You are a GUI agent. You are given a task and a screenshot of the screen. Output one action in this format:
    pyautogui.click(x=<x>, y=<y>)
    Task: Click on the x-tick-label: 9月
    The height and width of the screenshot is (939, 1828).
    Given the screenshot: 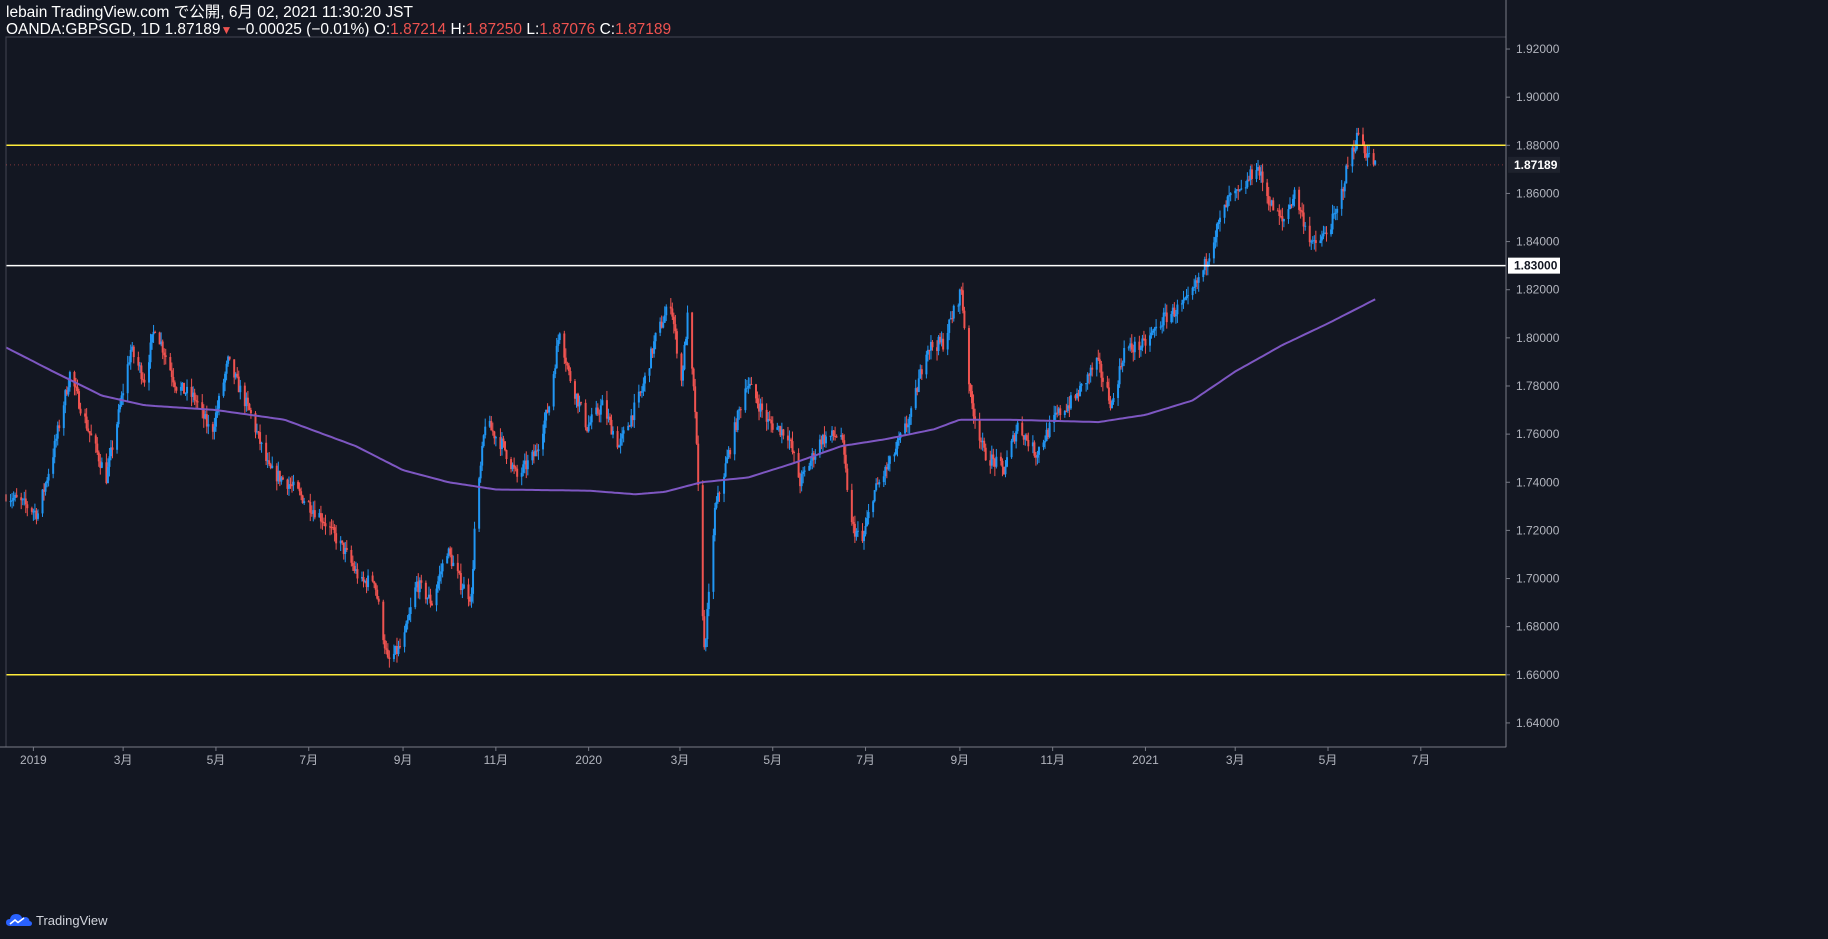 What is the action you would take?
    pyautogui.click(x=960, y=760)
    